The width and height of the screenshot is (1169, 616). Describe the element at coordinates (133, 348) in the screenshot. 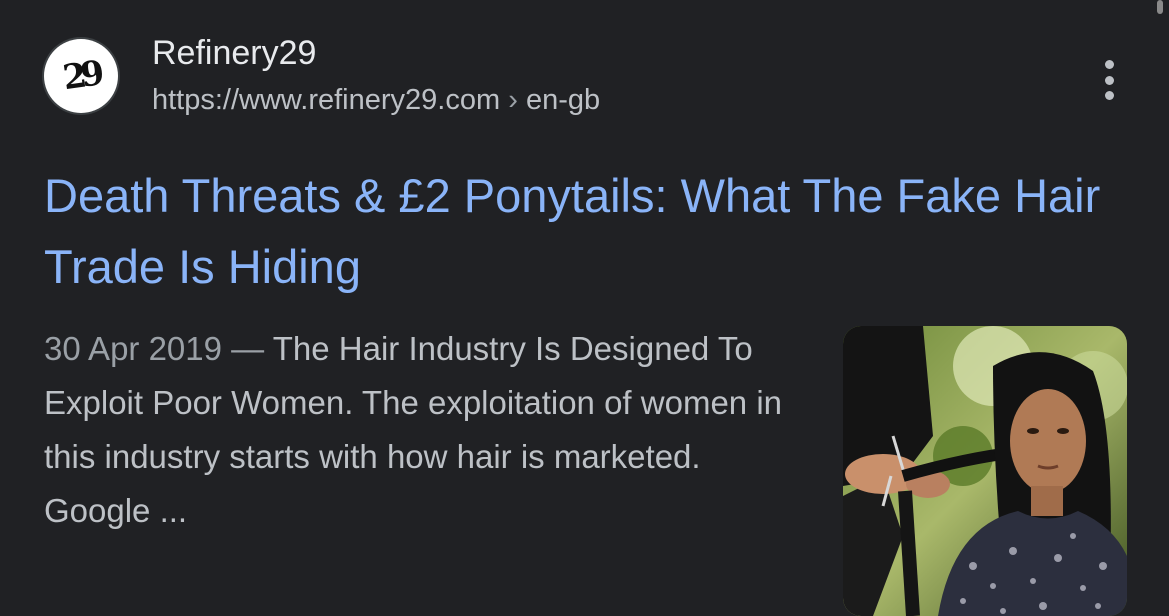

I see `result-date: 30 Apr 2019` at that location.